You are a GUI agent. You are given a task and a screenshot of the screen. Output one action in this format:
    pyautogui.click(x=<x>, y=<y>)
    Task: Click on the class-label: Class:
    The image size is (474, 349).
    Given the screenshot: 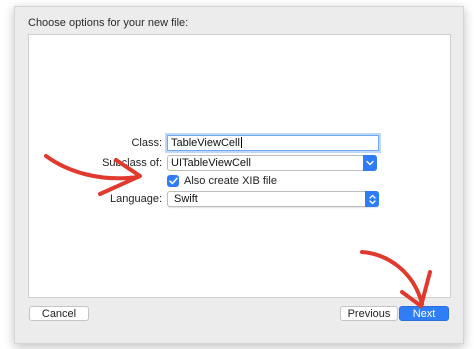 What is the action you would take?
    pyautogui.click(x=146, y=143)
    